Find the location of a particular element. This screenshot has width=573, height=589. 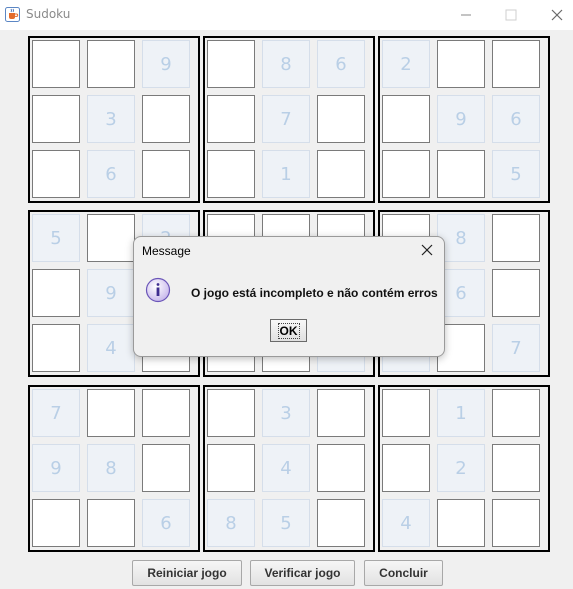

maximize-icon is located at coordinates (511, 15).